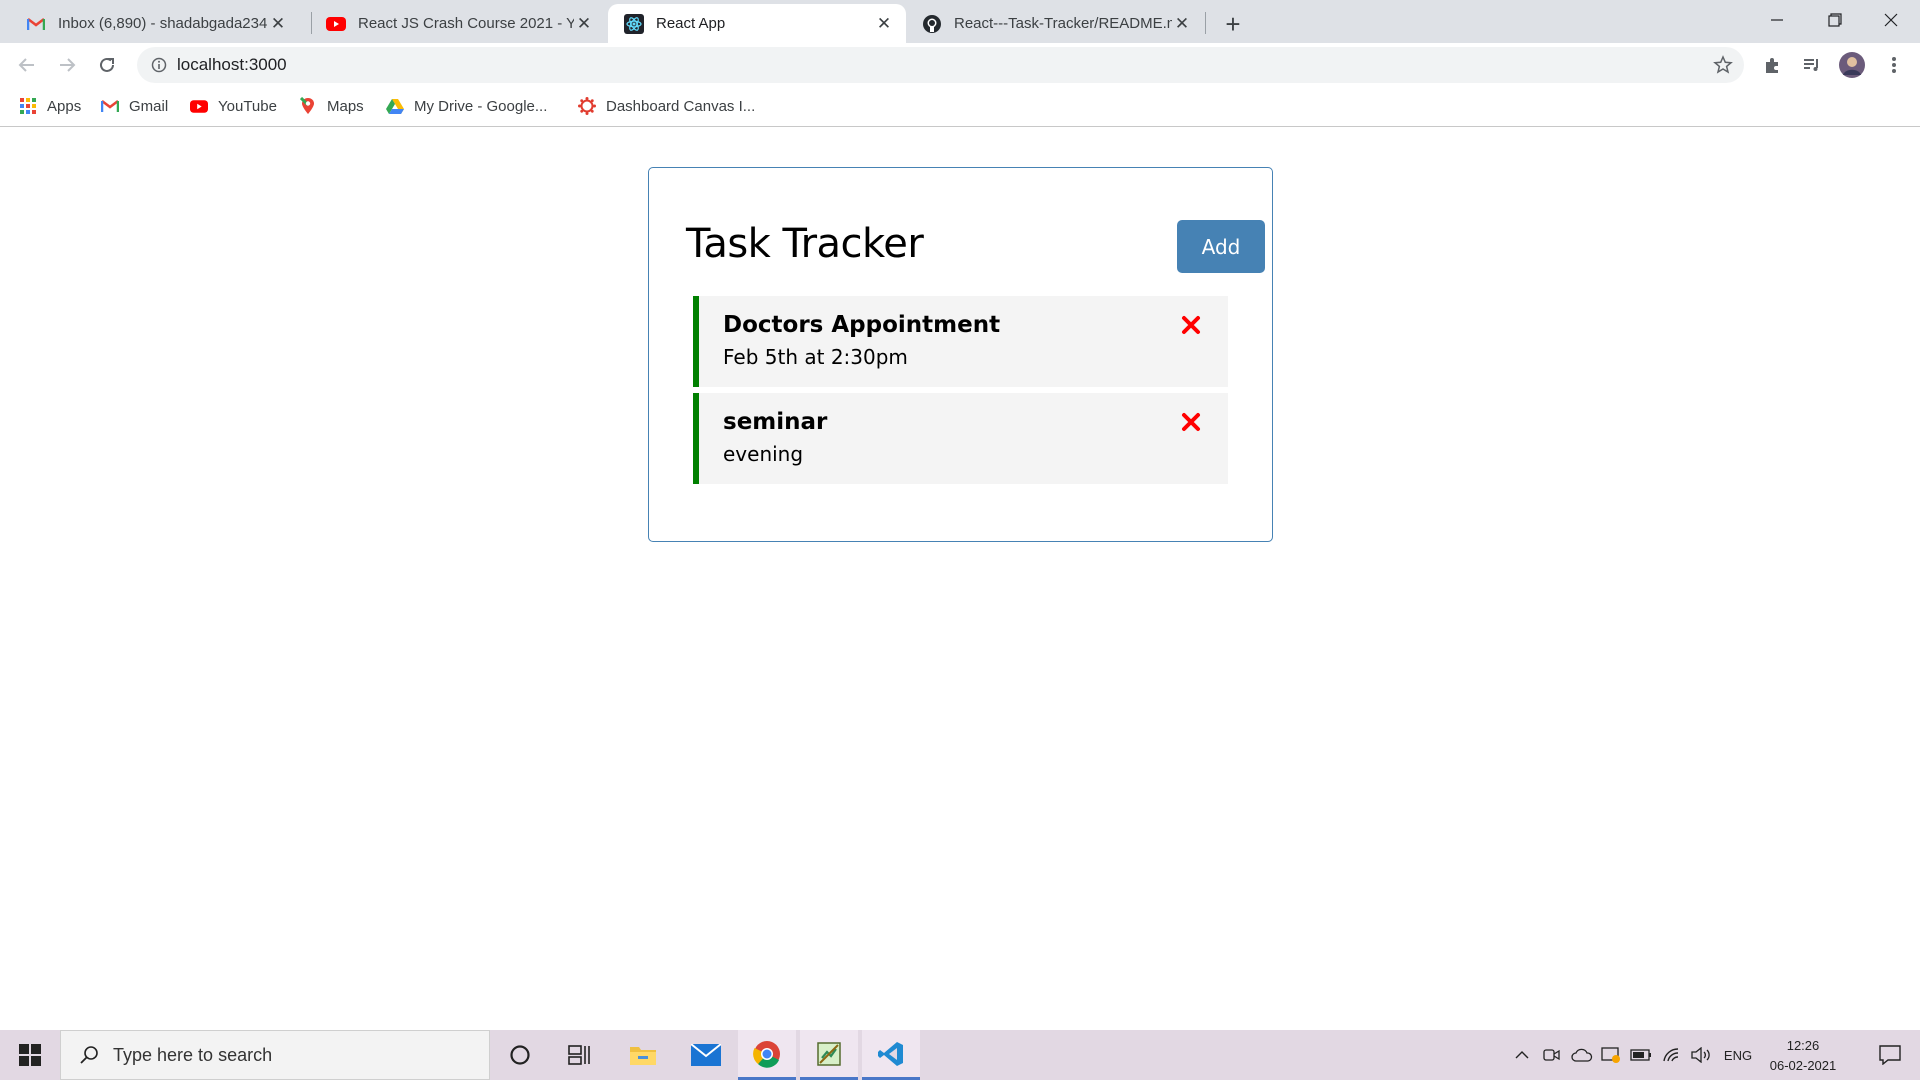 This screenshot has width=1920, height=1080. Describe the element at coordinates (1702, 1055) in the screenshot. I see `volume-icon` at that location.